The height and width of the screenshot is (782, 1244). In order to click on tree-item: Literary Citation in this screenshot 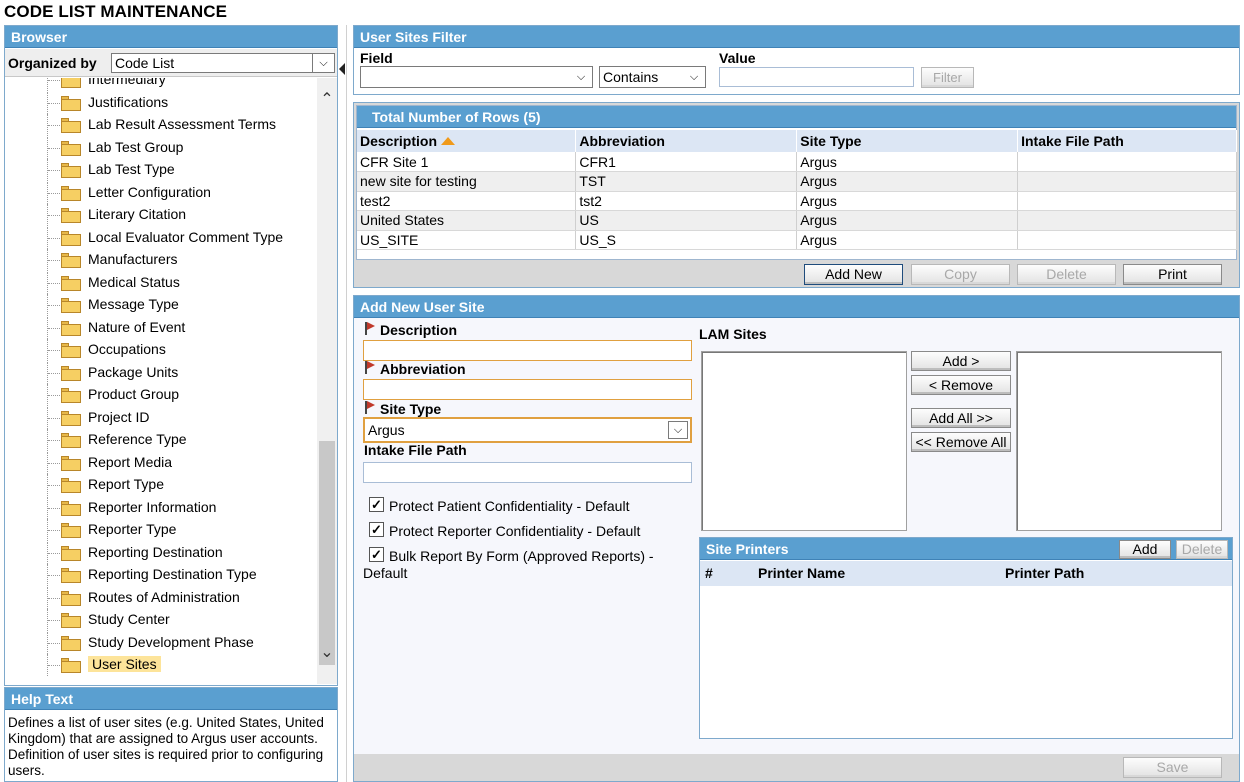, I will do `click(160, 215)`.